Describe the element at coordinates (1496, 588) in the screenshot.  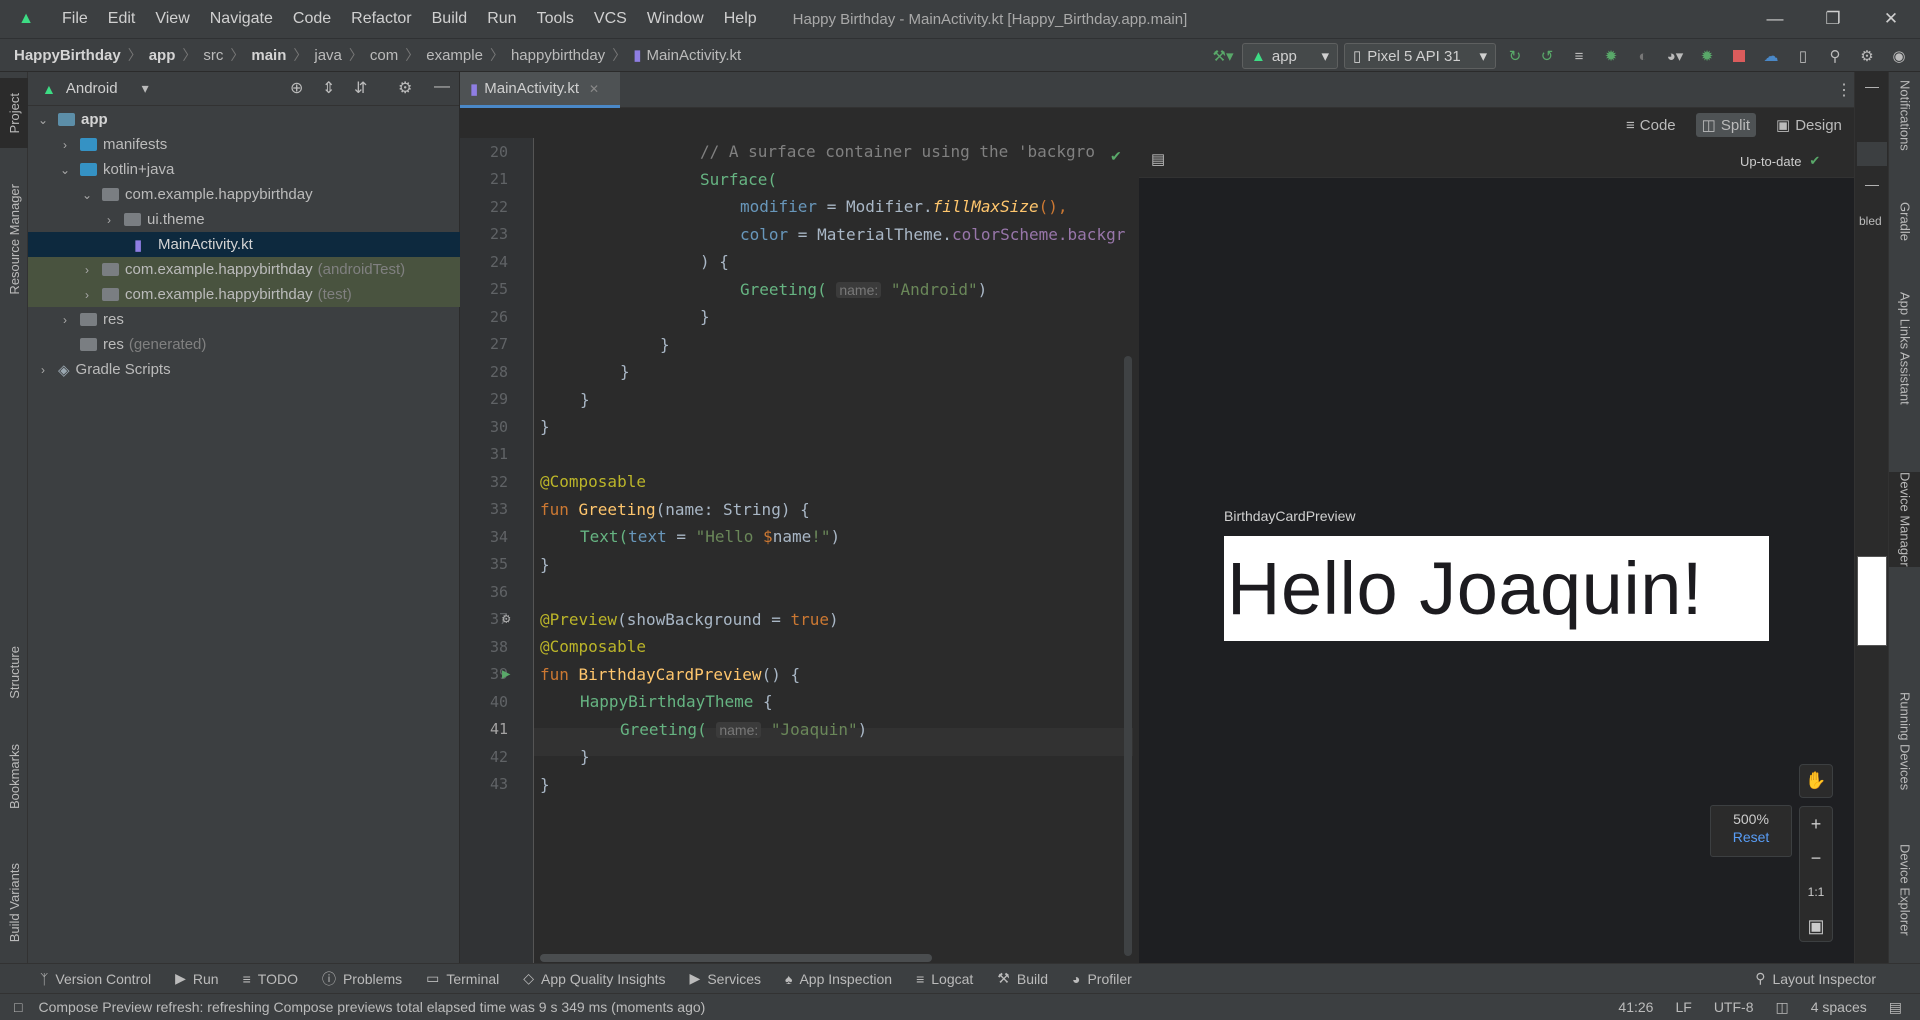
I see `preview-render: Hello Joaquin!` at that location.